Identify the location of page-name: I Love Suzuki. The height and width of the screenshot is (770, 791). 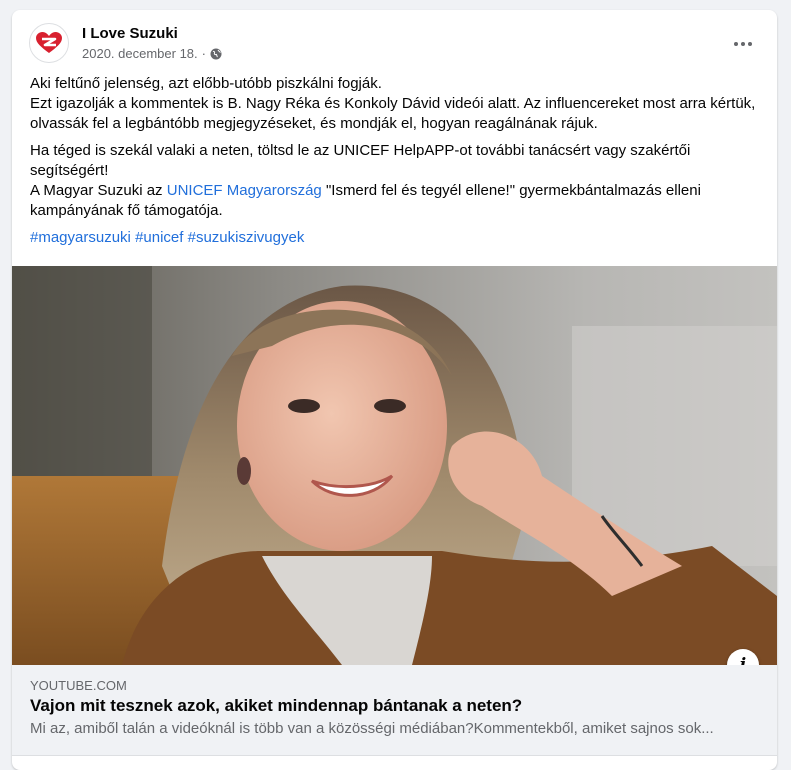
(130, 33).